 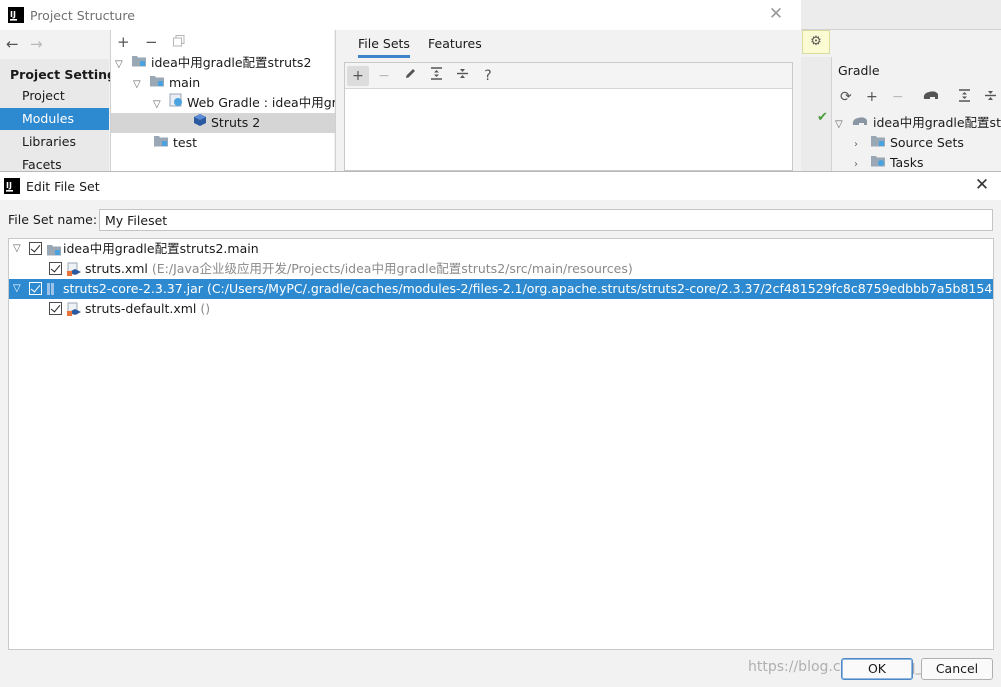 What do you see at coordinates (410, 76) in the screenshot?
I see `edit-pencil-icon` at bounding box center [410, 76].